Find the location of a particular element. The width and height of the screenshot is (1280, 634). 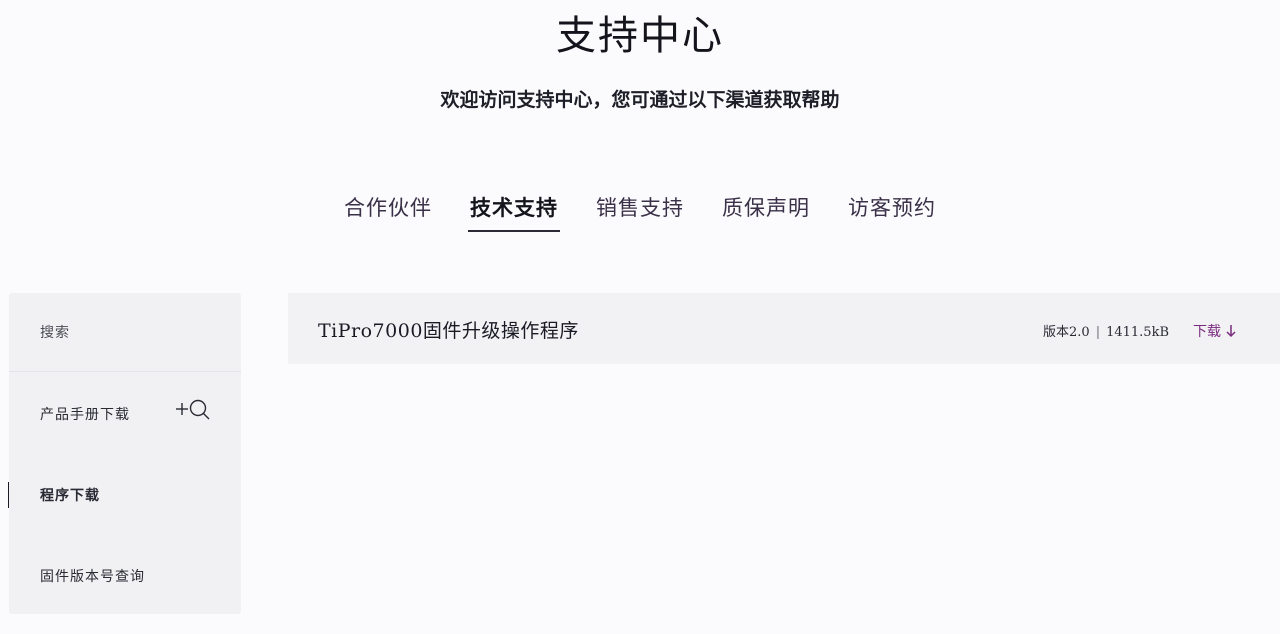

page-title: 支持中心 is located at coordinates (640, 36).